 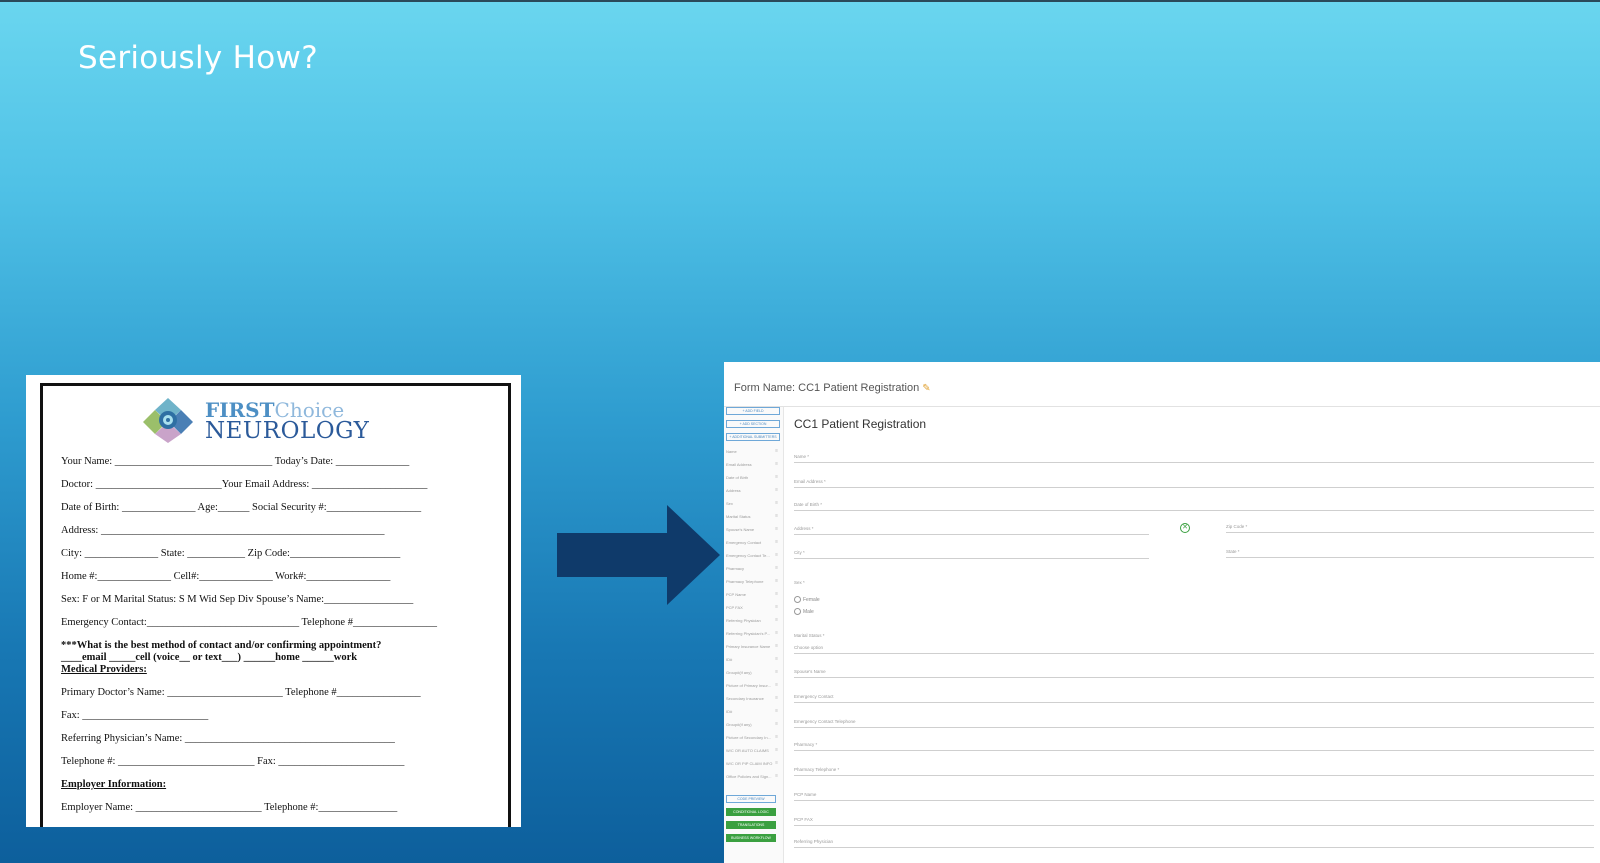 What do you see at coordinates (751, 799) in the screenshot?
I see `code-preview-button: CODE PREVIEW` at bounding box center [751, 799].